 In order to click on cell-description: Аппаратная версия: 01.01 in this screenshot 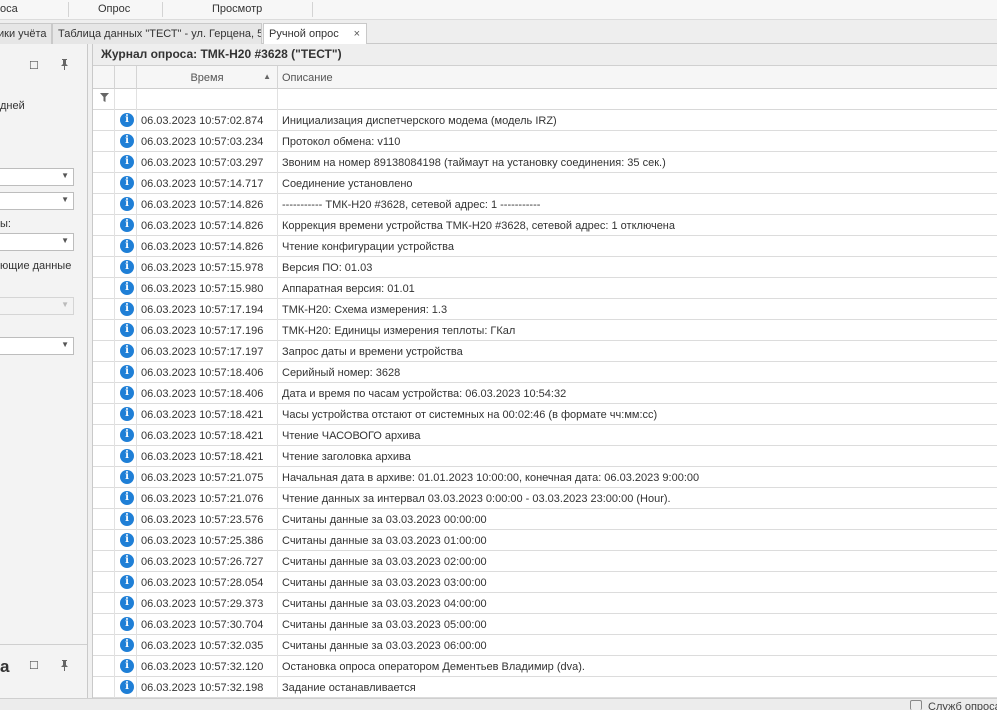, I will do `click(348, 289)`.